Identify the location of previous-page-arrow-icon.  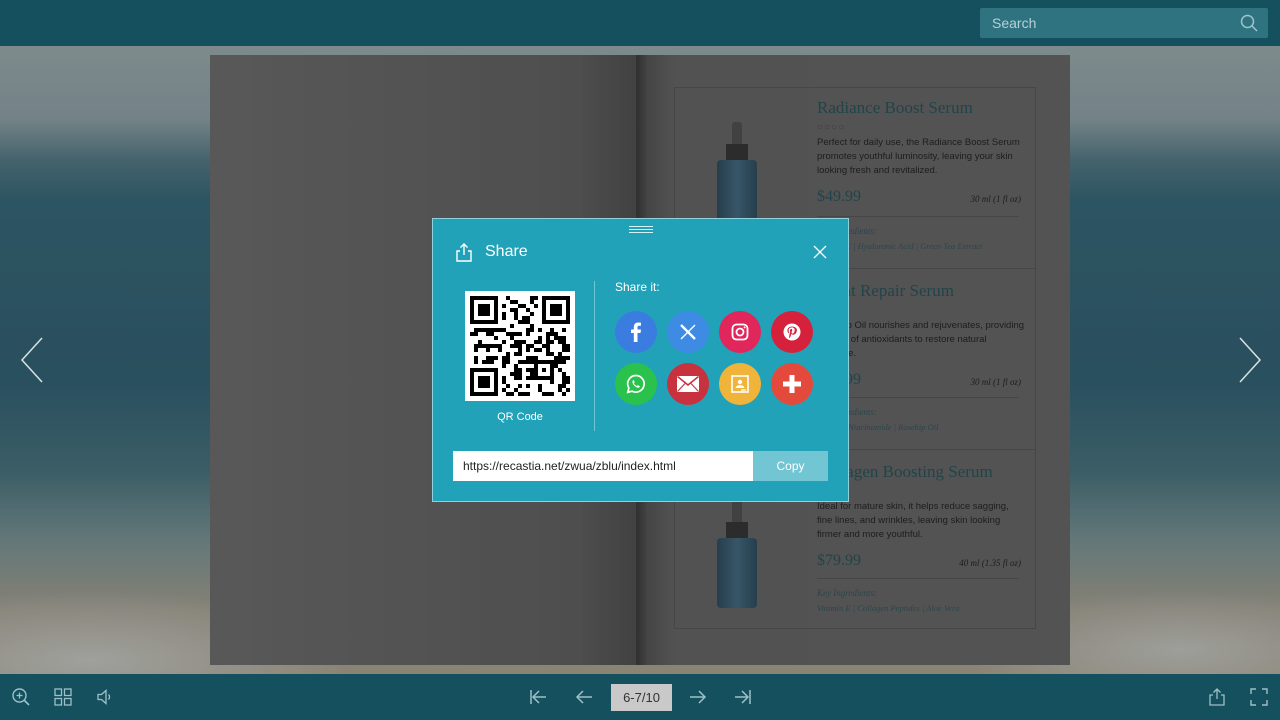
(33, 360).